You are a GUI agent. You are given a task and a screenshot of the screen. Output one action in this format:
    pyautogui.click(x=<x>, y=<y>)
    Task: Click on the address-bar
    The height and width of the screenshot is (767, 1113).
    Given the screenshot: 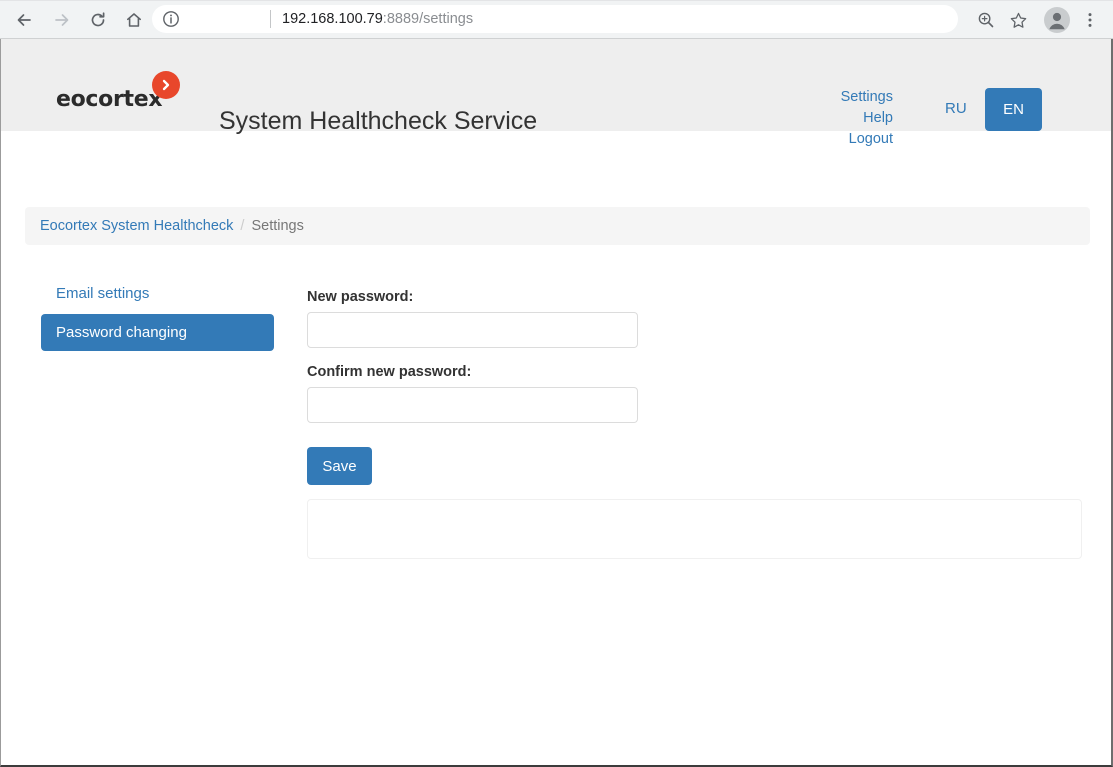 What is the action you would take?
    pyautogui.click(x=555, y=19)
    